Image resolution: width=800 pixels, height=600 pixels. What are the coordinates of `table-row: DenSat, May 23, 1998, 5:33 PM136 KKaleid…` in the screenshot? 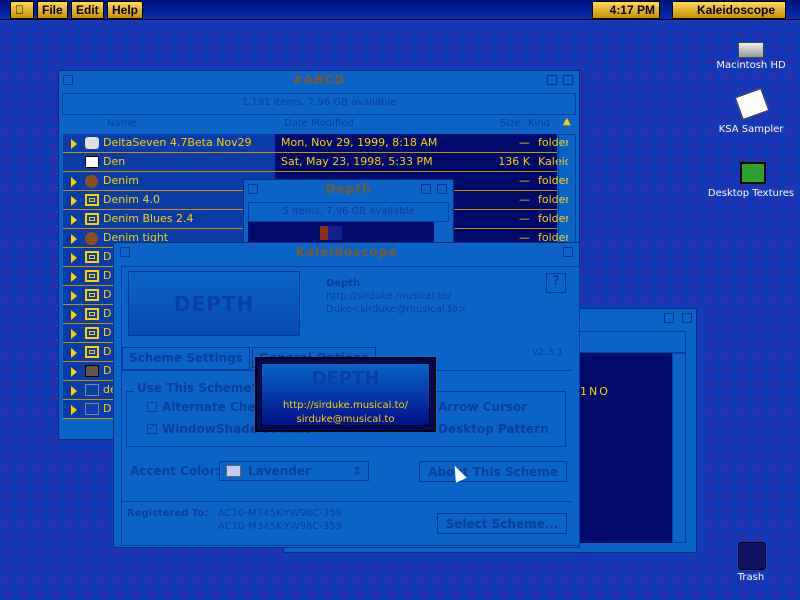 It's located at (315, 162).